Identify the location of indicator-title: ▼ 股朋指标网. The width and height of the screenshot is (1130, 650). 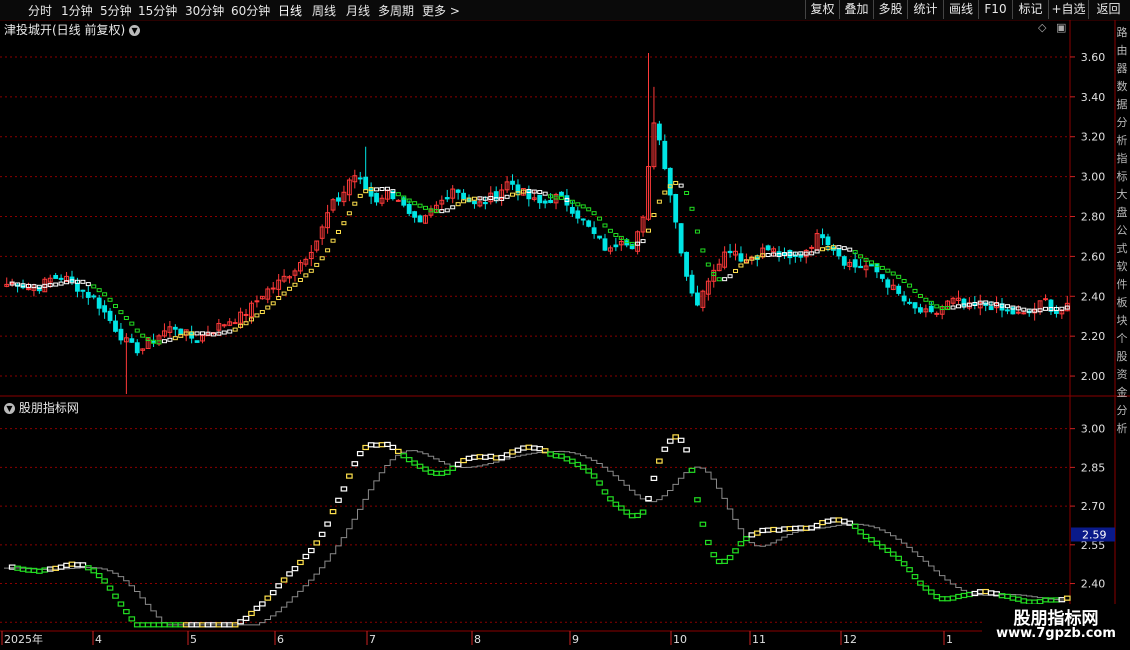
(41, 407).